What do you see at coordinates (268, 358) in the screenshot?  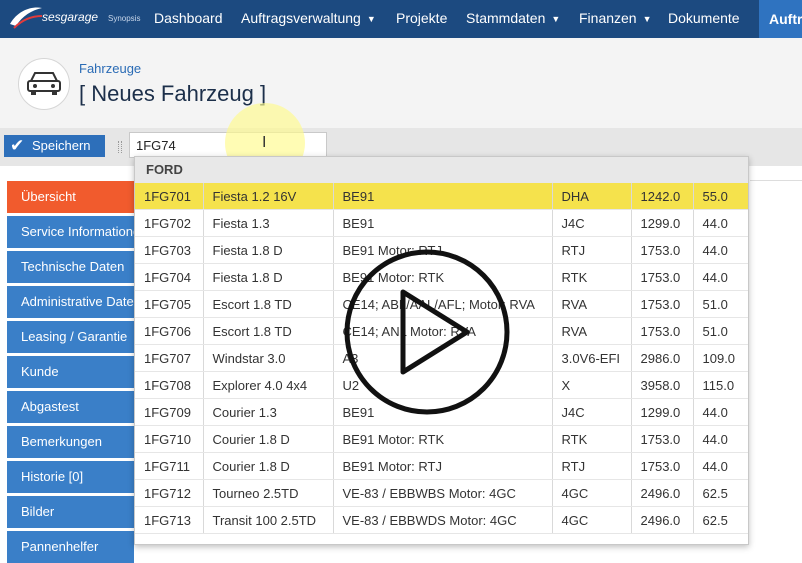 I see `vehicle-model-cell: Windstar 3.0` at bounding box center [268, 358].